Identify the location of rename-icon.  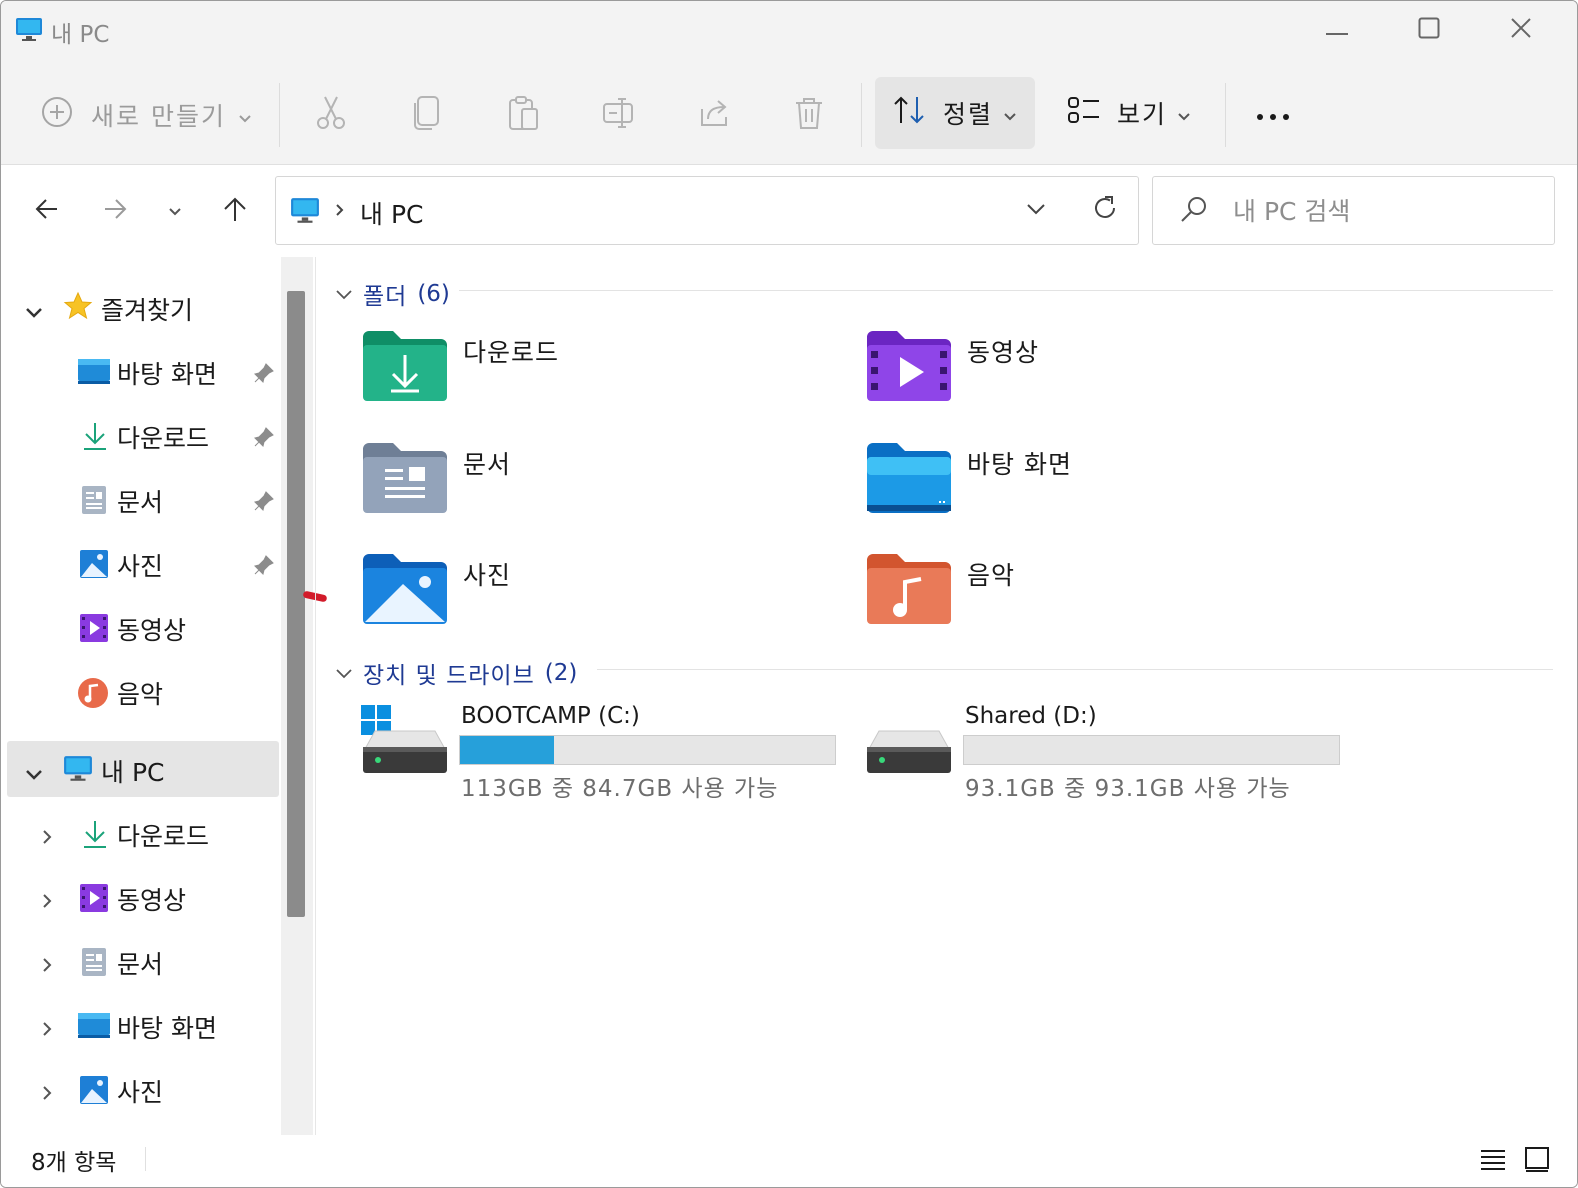
(619, 115).